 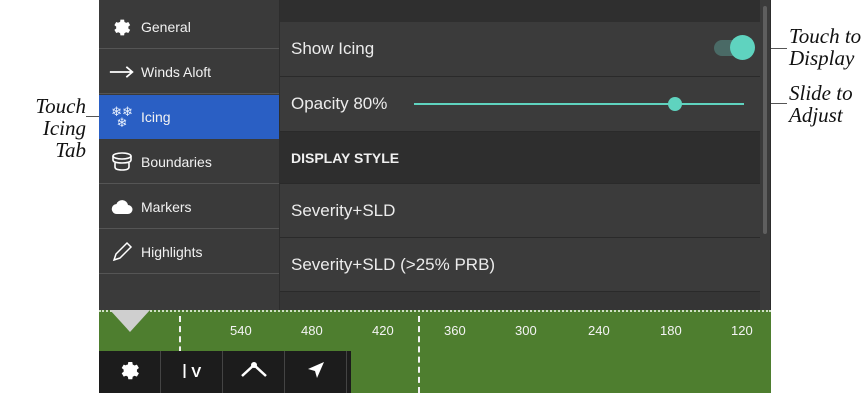 I want to click on panel-bottom-strip, so click(x=520, y=301).